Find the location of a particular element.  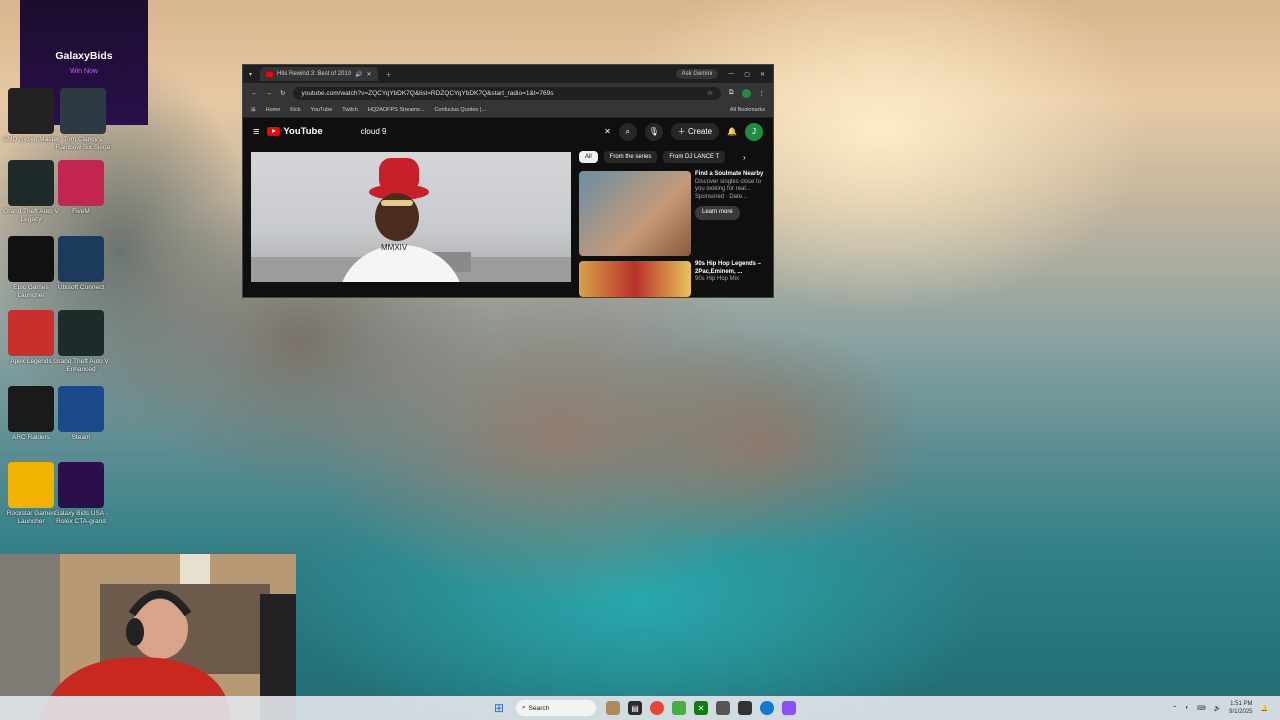

amd-icon is located at coordinates (31, 111).